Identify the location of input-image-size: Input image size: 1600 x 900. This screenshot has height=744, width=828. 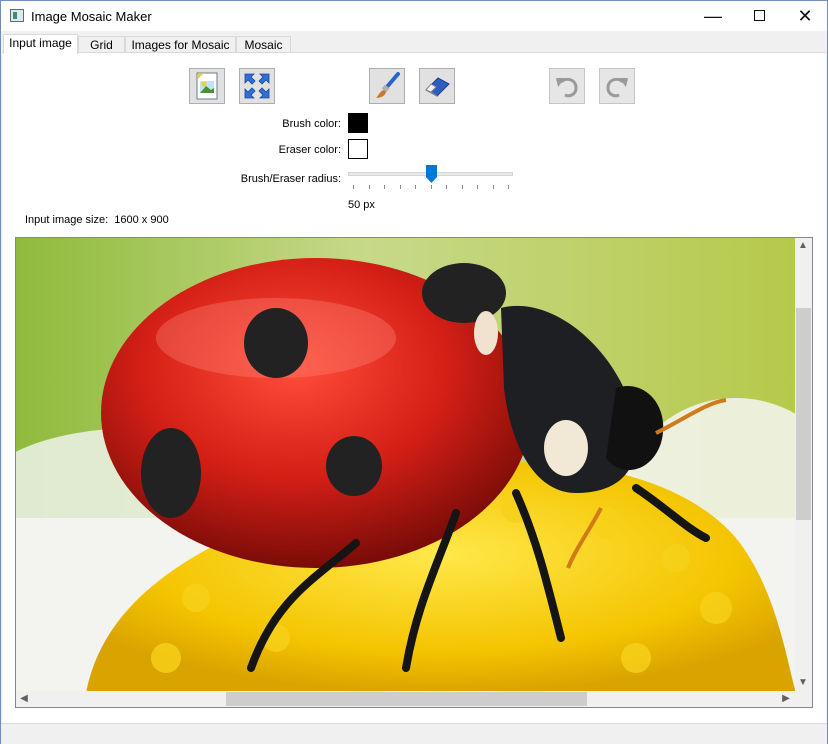
(97, 220).